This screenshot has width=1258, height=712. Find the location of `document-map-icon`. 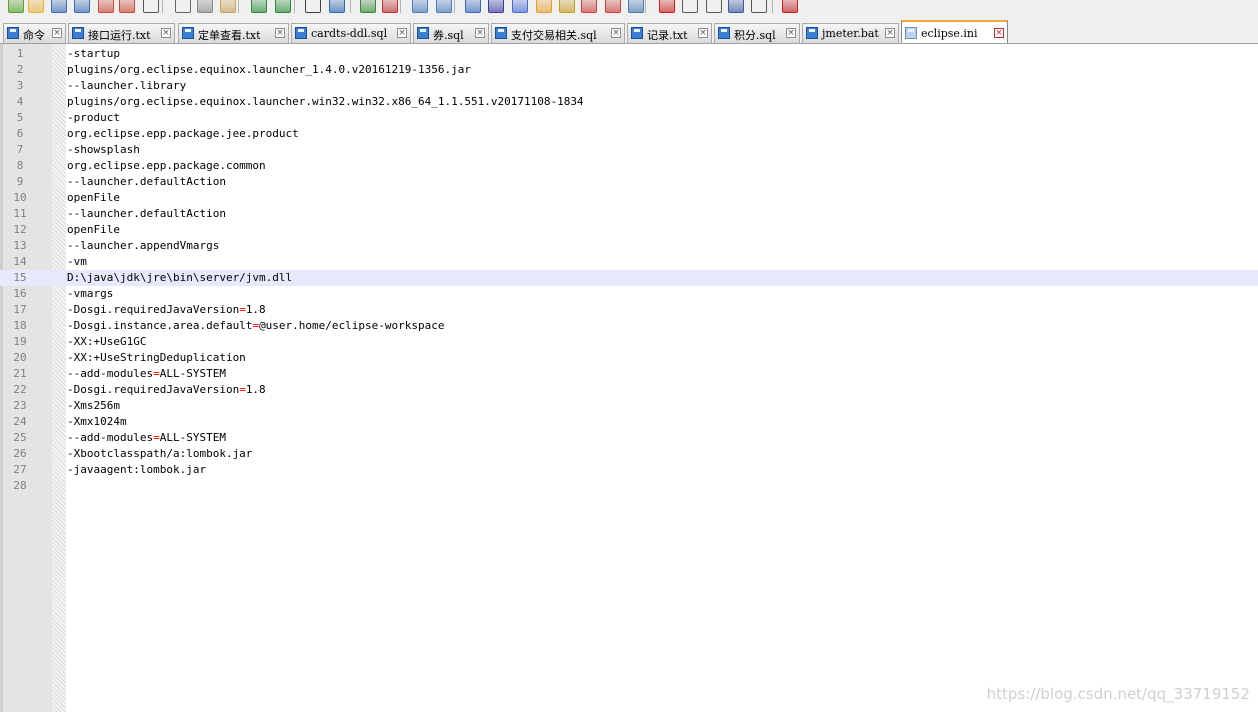

document-map-icon is located at coordinates (589, 6).